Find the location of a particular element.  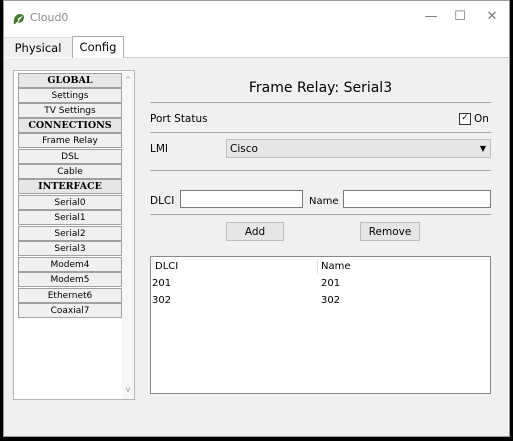

add-button: Add is located at coordinates (255, 231).